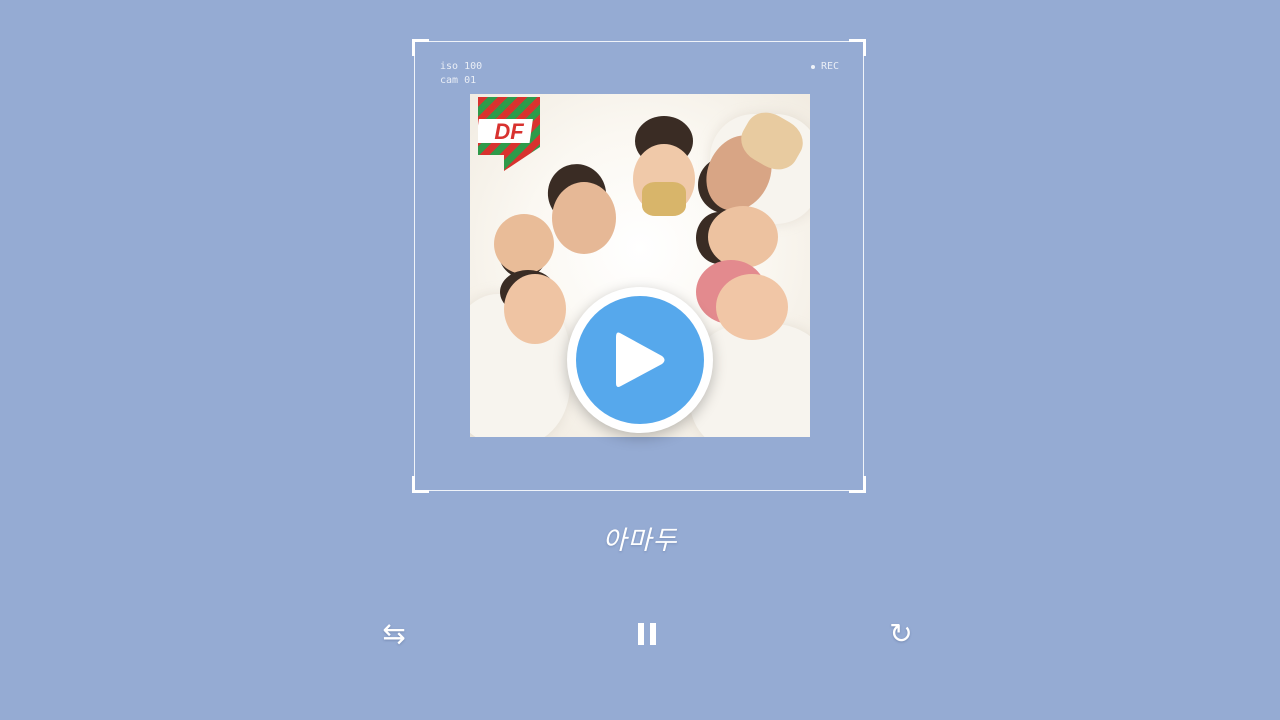 The height and width of the screenshot is (720, 1280). I want to click on rec-dot-icon, so click(812, 66).